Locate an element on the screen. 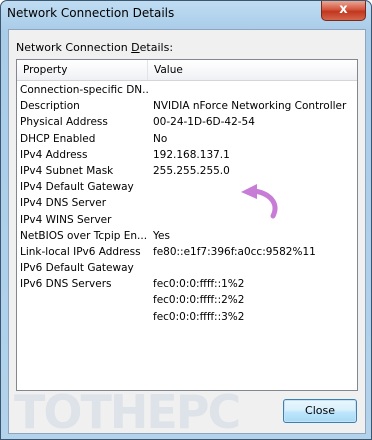  value-cell: 255.255.255.0 is located at coordinates (191, 170).